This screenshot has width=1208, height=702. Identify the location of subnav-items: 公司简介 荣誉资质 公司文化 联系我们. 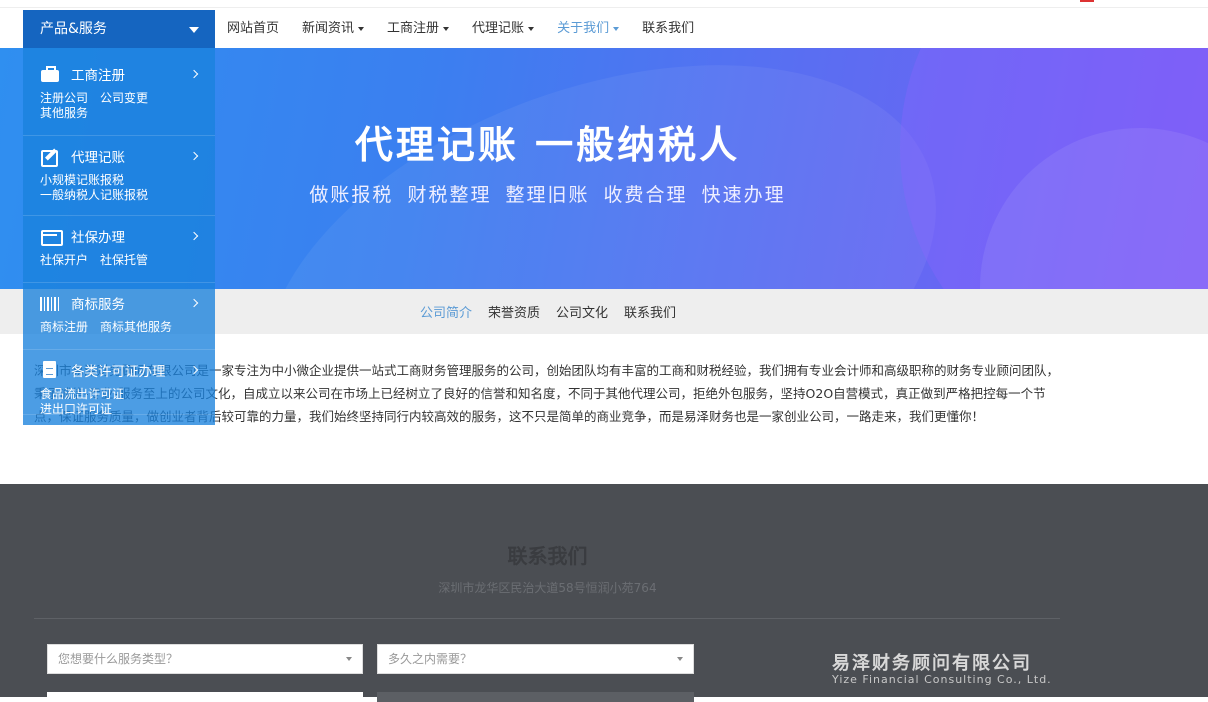
(556, 311).